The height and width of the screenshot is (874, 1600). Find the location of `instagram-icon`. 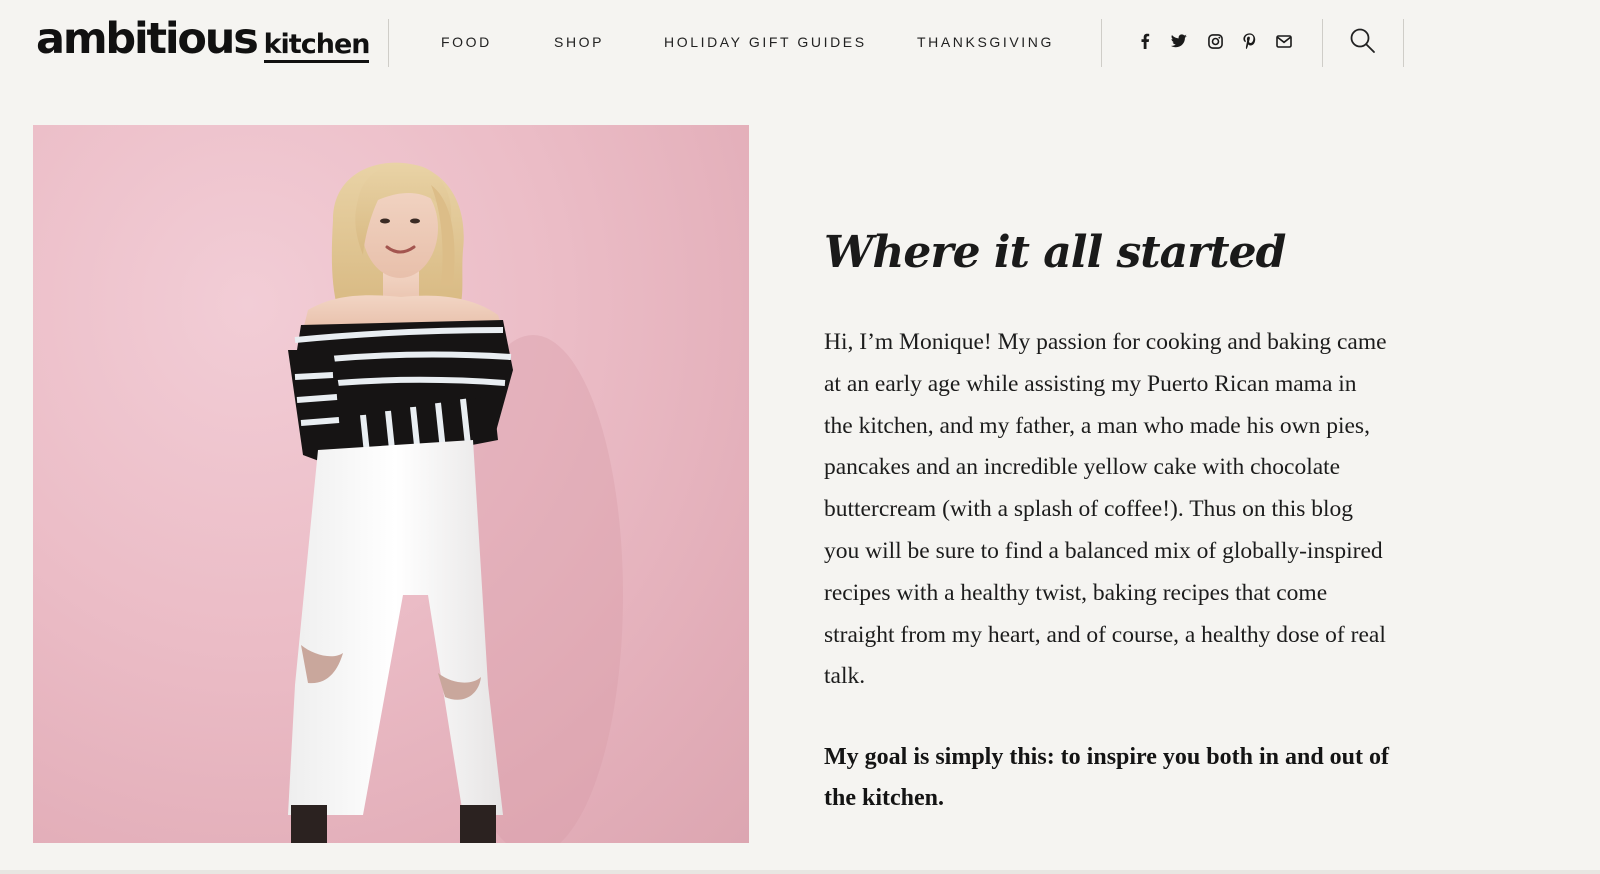

instagram-icon is located at coordinates (1215, 41).